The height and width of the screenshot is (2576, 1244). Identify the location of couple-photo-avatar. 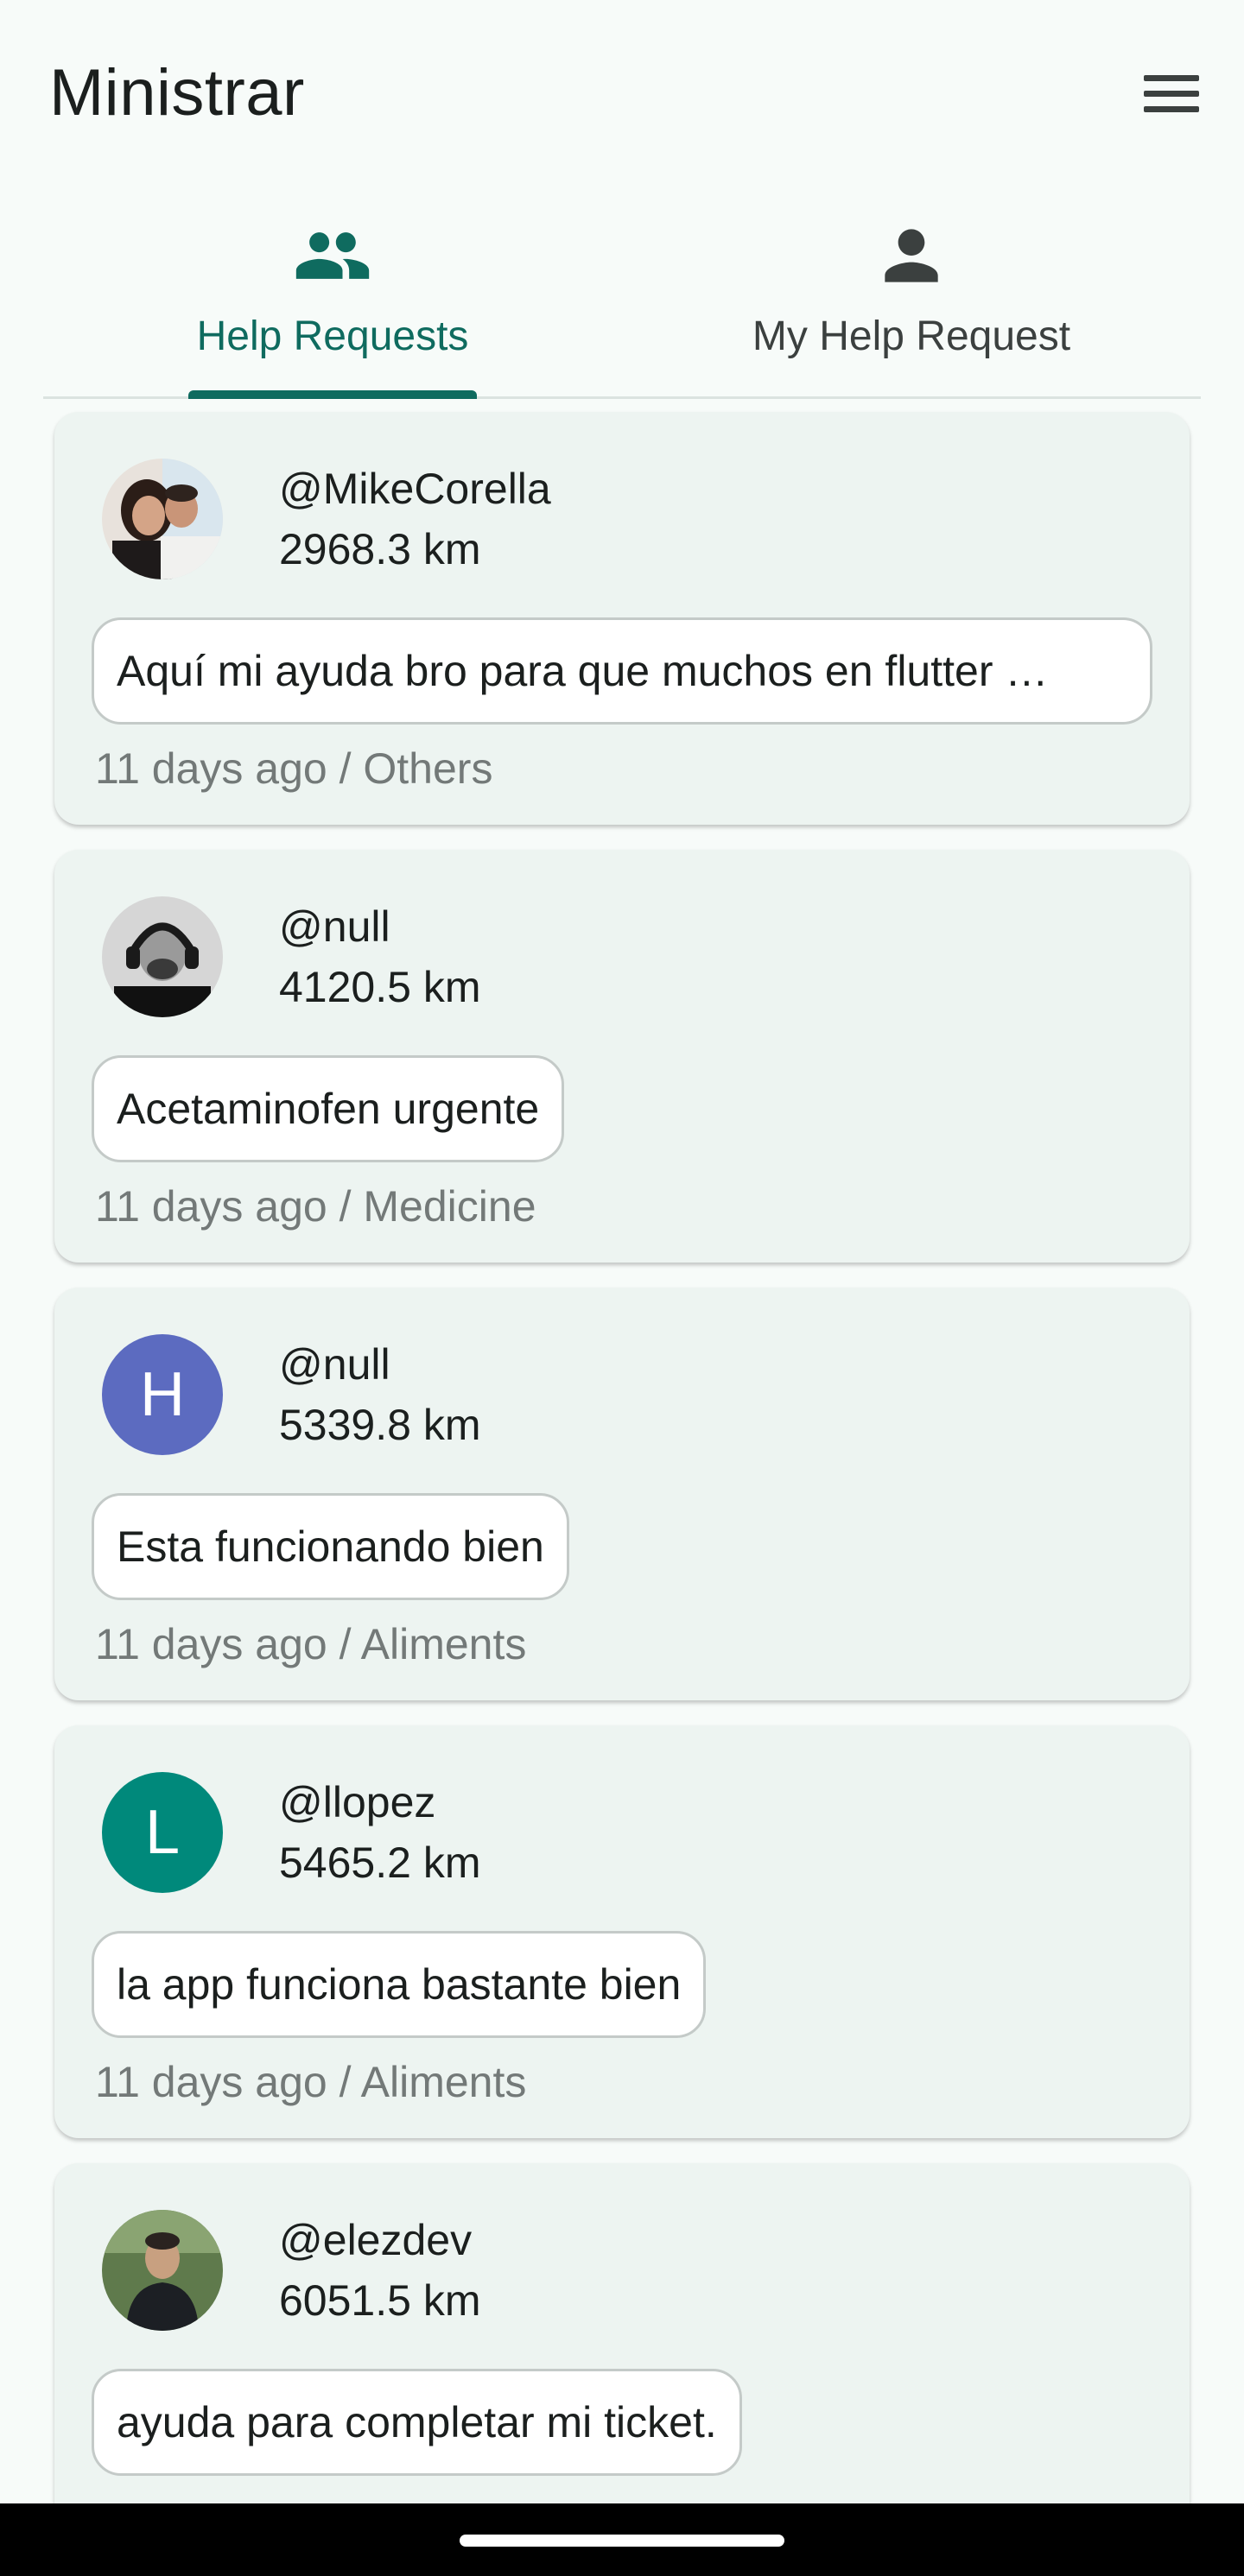
(162, 519).